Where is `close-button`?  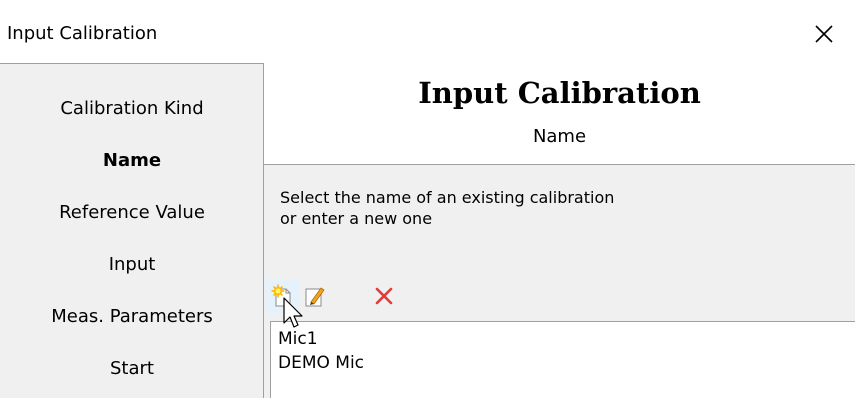 close-button is located at coordinates (824, 34).